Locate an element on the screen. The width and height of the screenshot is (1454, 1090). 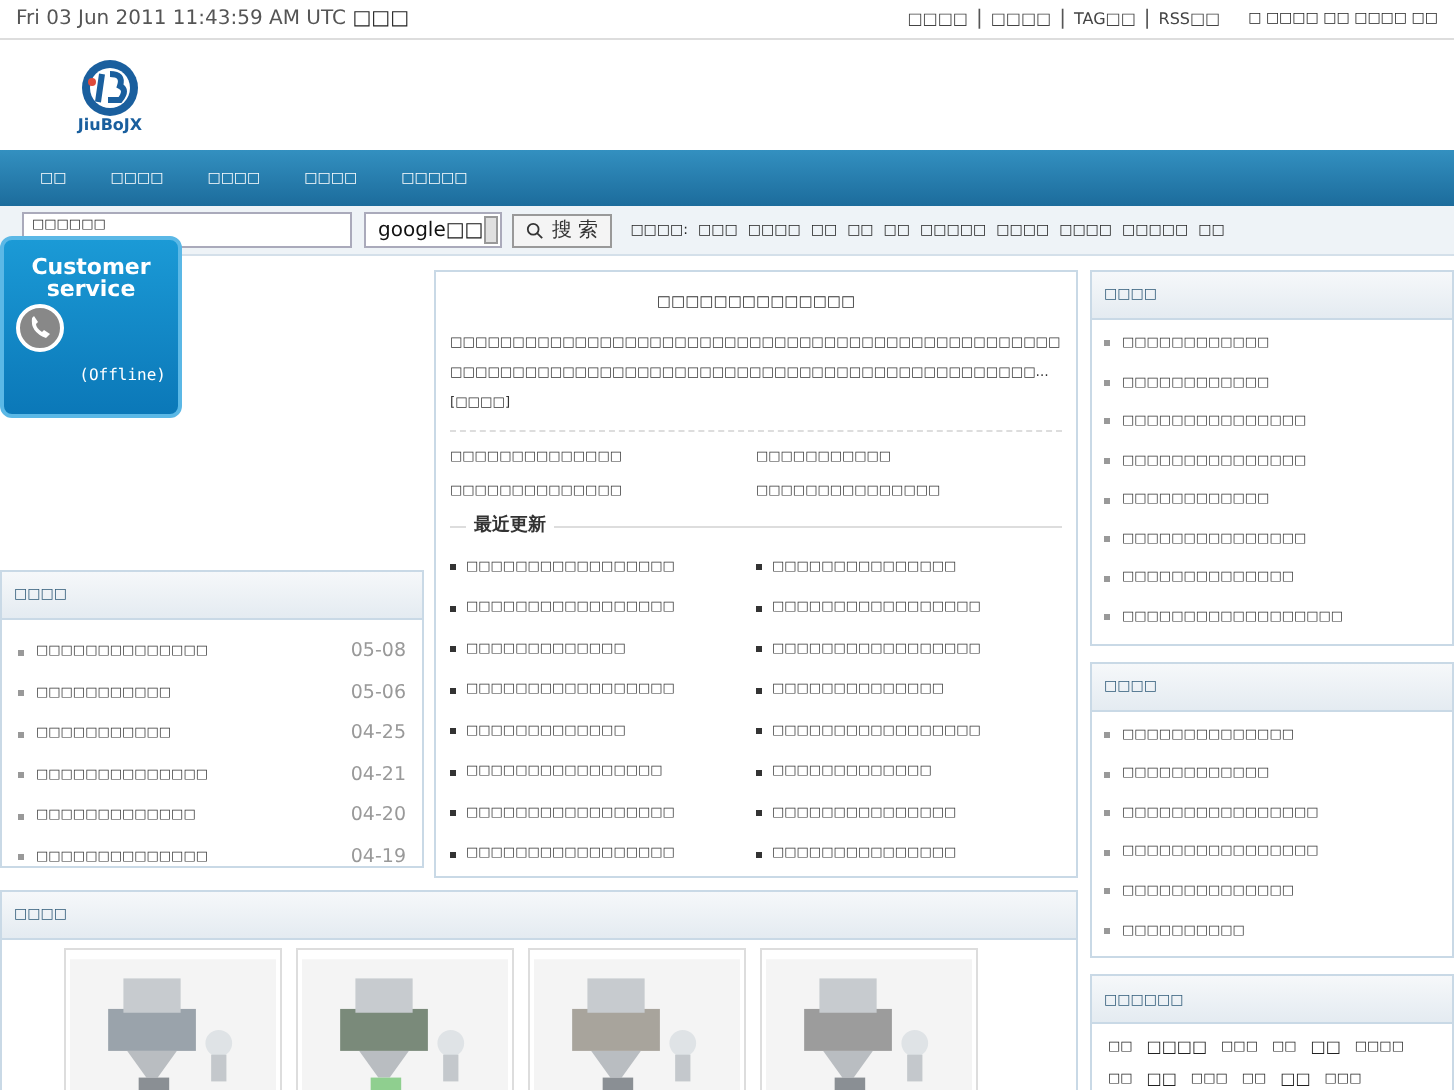
phone-icon is located at coordinates (40, 328).